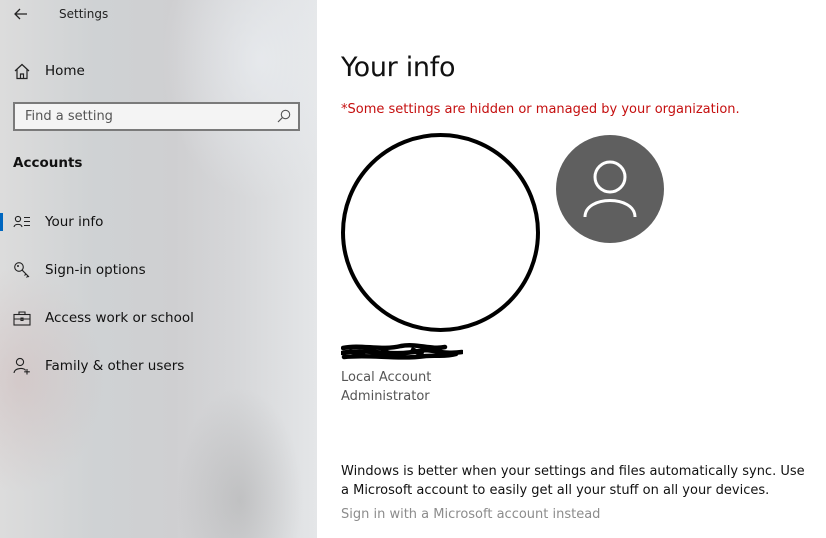 This screenshot has width=826, height=538. Describe the element at coordinates (22, 270) in the screenshot. I see `key-icon` at that location.